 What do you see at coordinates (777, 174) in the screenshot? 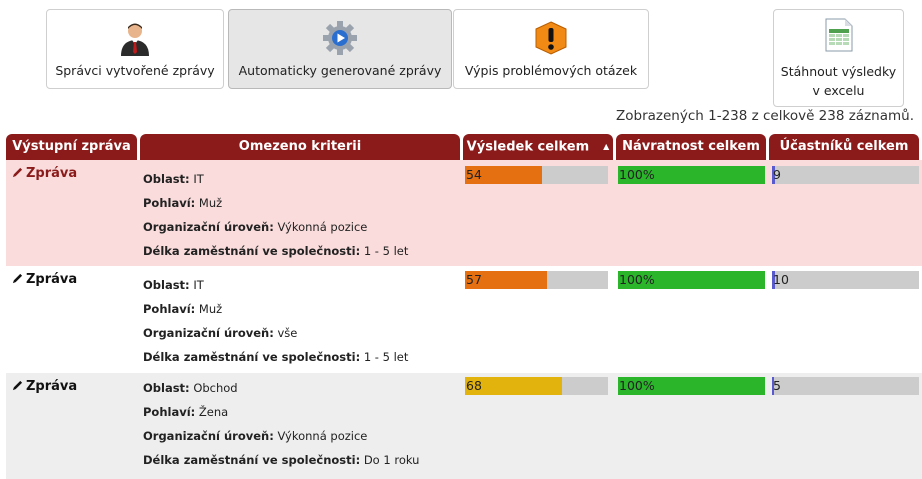
I see `participants-value: 9` at bounding box center [777, 174].